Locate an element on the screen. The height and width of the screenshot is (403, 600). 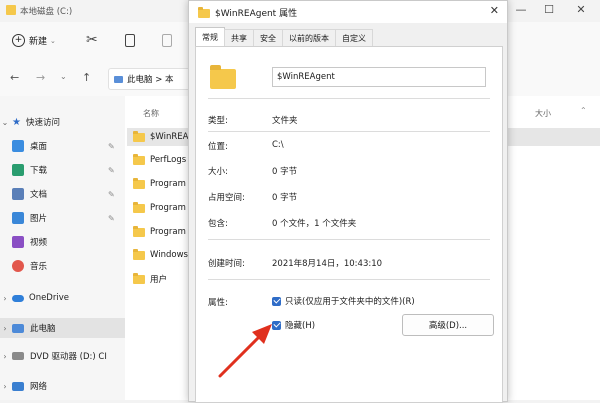
new-button-label: 新建 is located at coordinates (38, 42).